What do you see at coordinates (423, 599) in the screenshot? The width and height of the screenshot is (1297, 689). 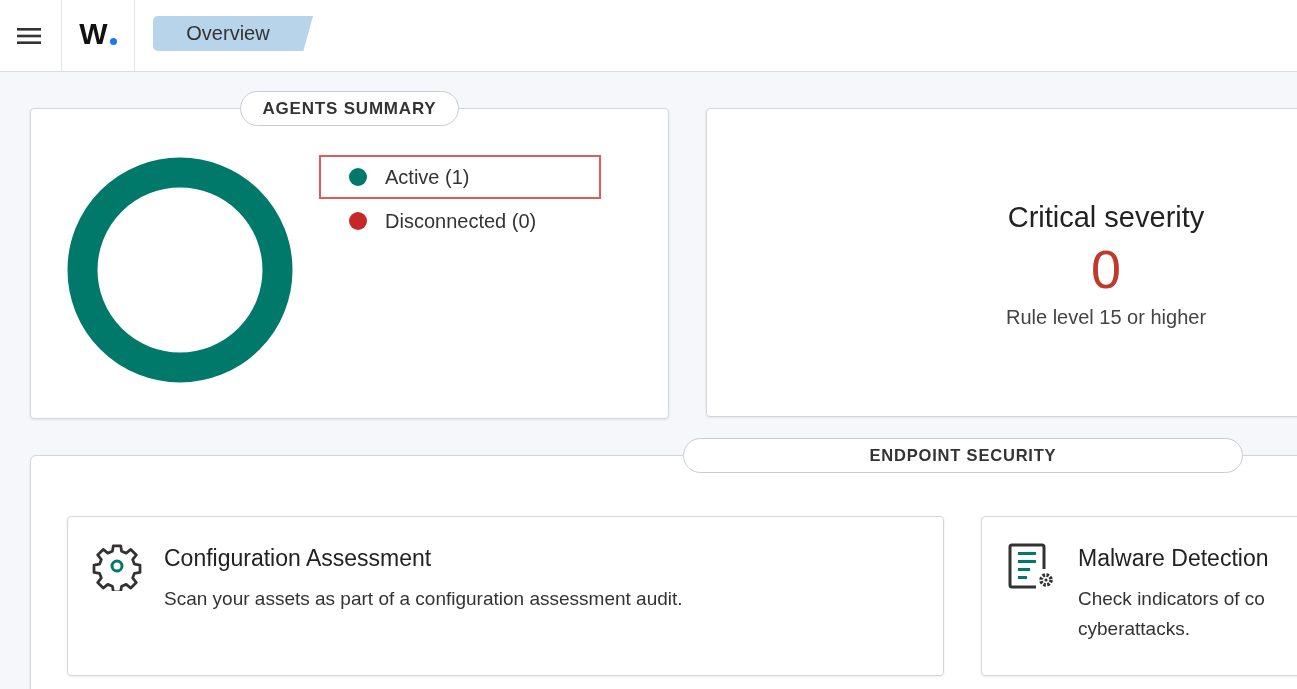 I see `module-description: Scan your assets as part of a configuration assessment audit.` at bounding box center [423, 599].